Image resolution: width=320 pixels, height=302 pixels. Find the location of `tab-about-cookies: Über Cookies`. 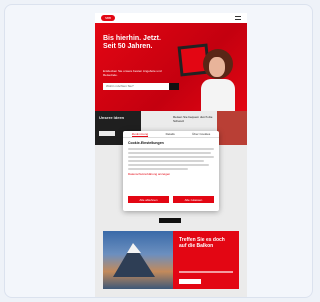

tab-about-cookies: Über Cookies is located at coordinates (201, 134).